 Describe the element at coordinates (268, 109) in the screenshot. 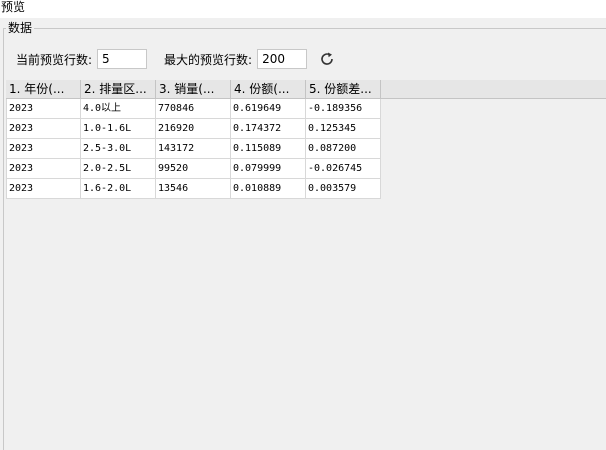

I see `table-cell: 0.619649` at that location.